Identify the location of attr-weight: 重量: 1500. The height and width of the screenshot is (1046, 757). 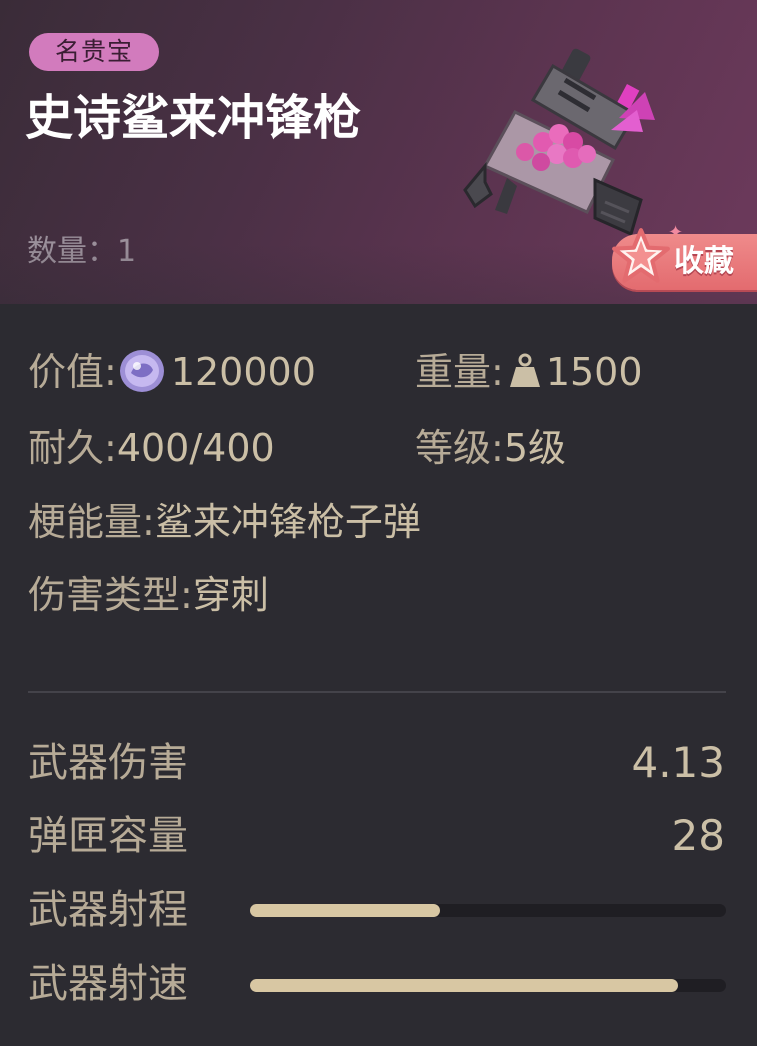
(529, 372).